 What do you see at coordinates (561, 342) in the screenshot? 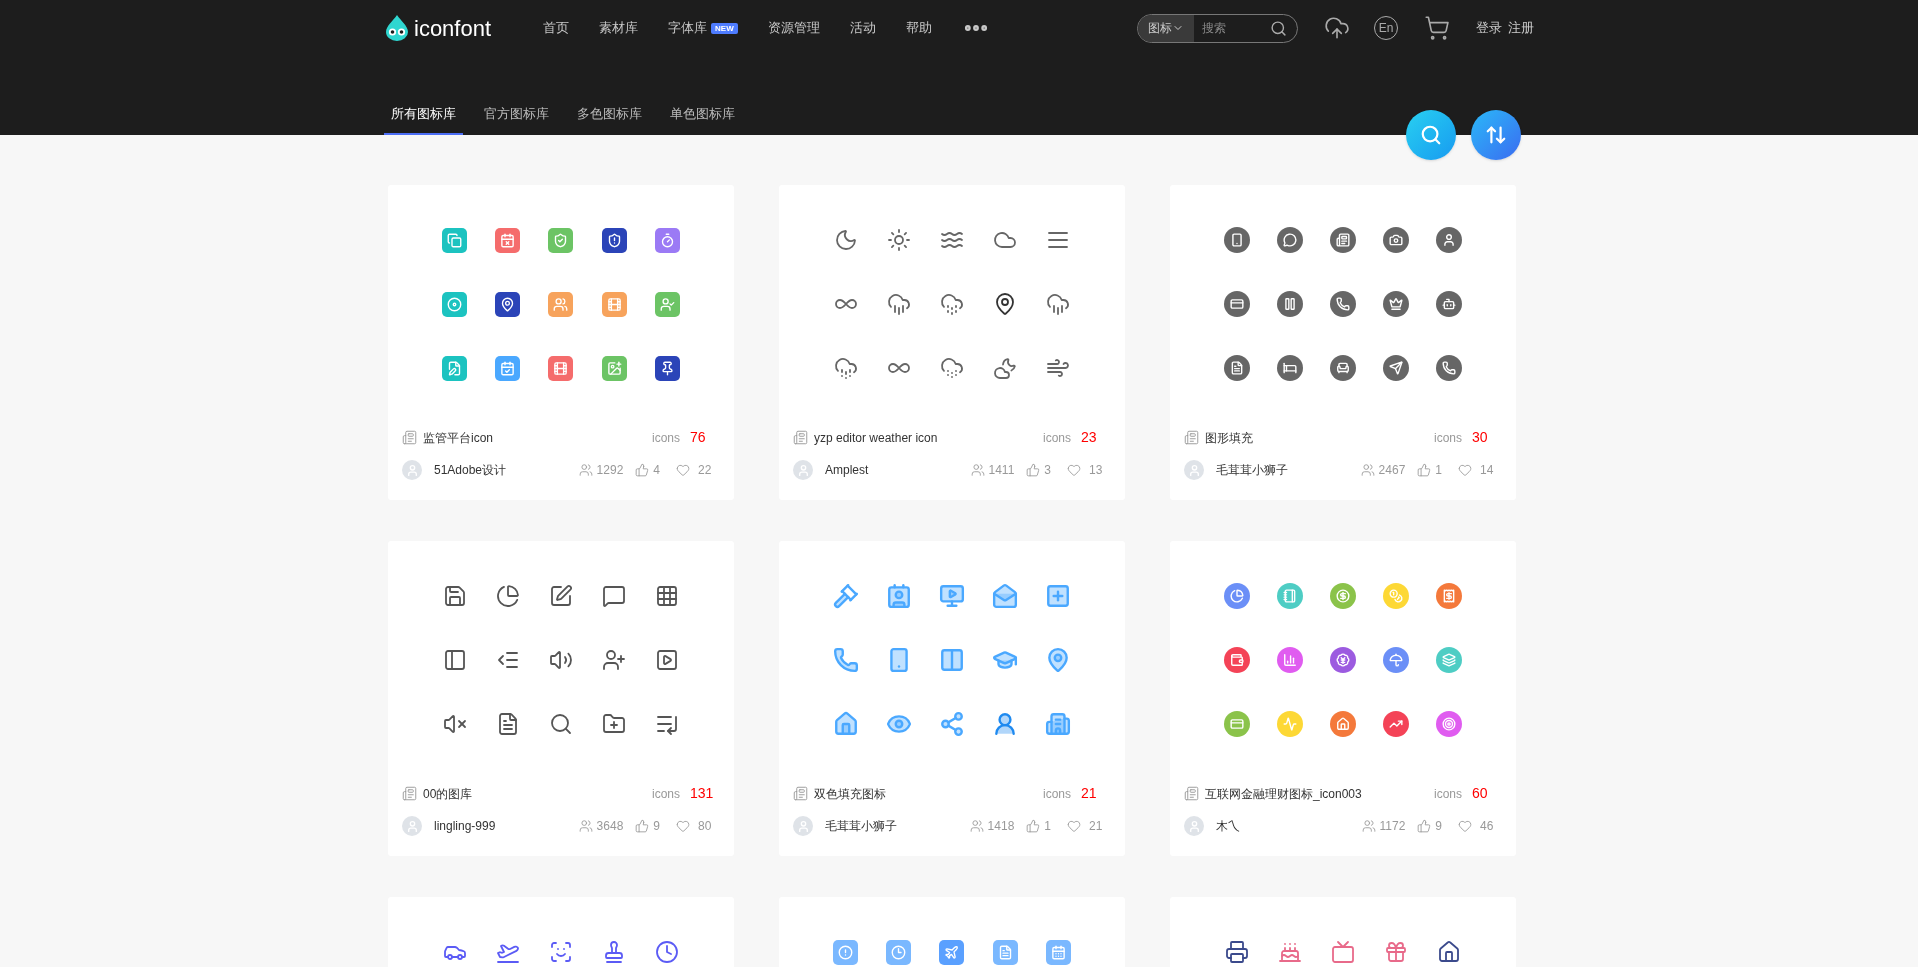
I see `icon-library-card: 监管平台icon icons 76 51Adobe设计 1292 4 22` at bounding box center [561, 342].